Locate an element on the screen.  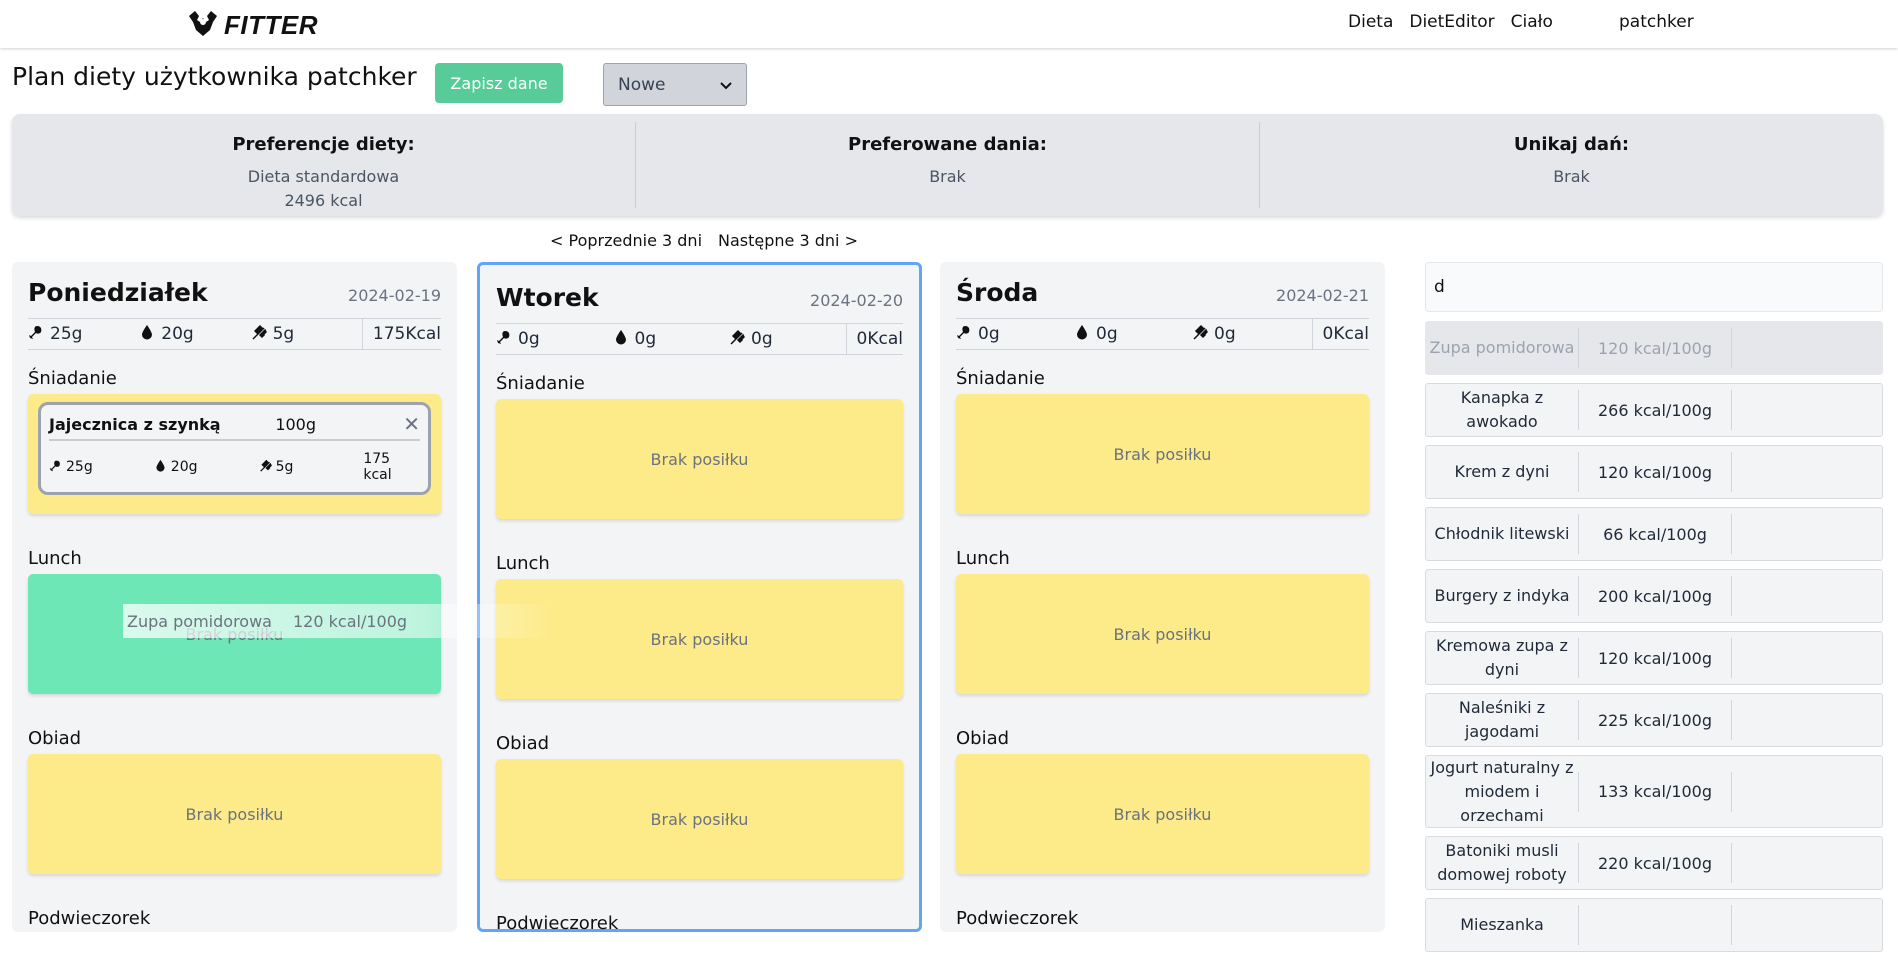
food-list-kcal: 120 kcal/100g is located at coordinates (1655, 472).